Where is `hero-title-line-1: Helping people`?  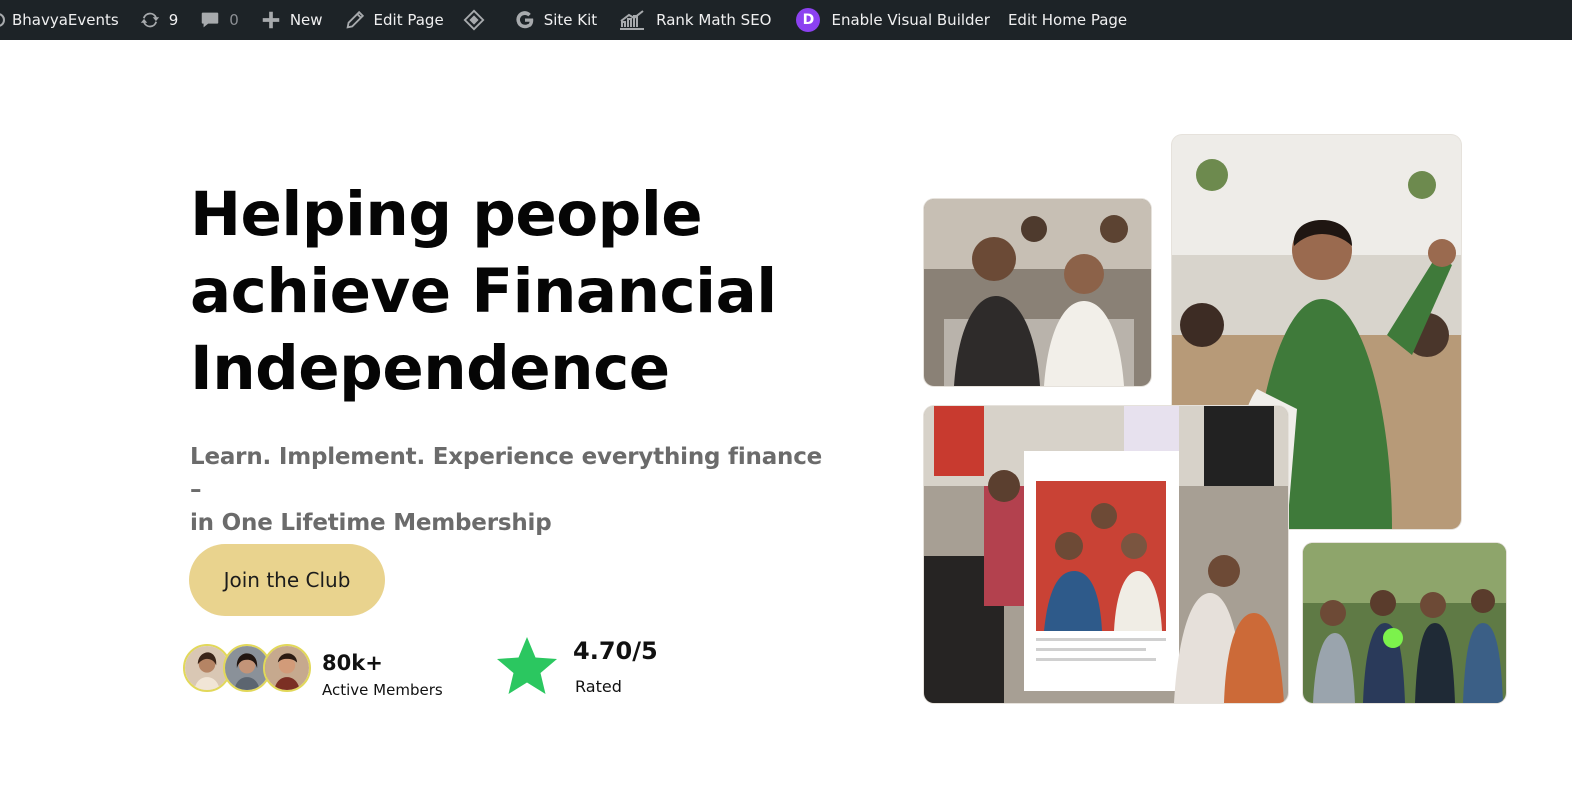
hero-title-line-1: Helping people is located at coordinates (446, 214).